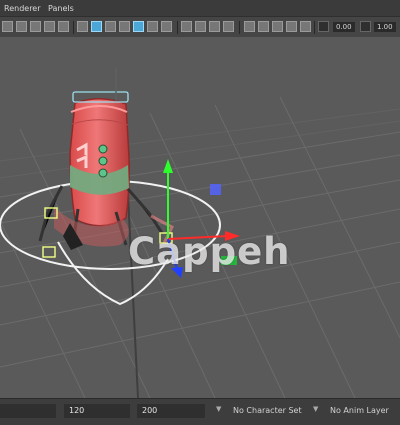  What do you see at coordinates (110, 26) in the screenshot?
I see `texture-icon` at bounding box center [110, 26].